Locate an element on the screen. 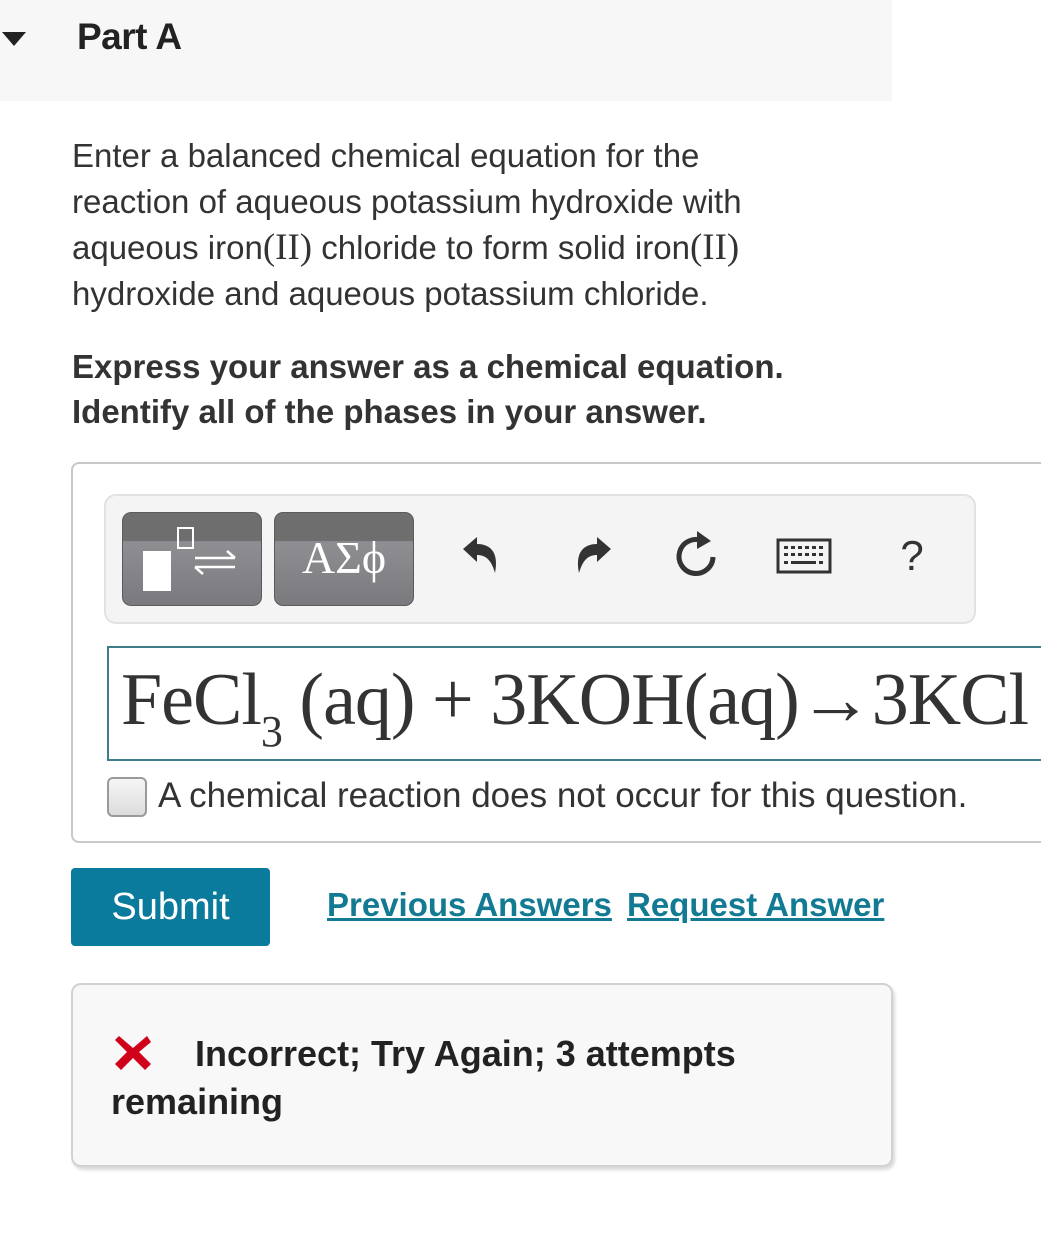 The image size is (1041, 1233). submit-button: Submit is located at coordinates (170, 907).